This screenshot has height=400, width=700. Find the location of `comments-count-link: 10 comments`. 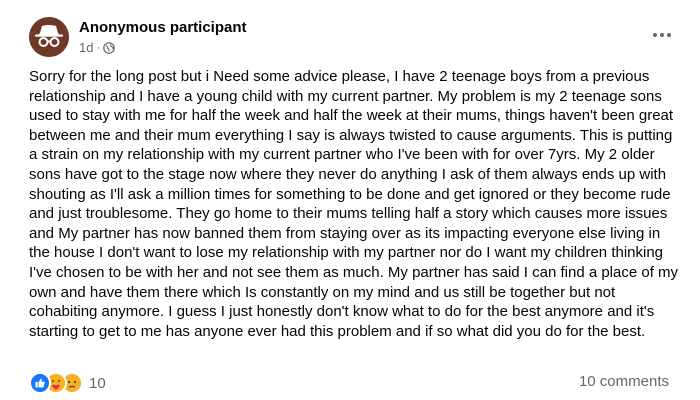

comments-count-link: 10 comments is located at coordinates (624, 381).